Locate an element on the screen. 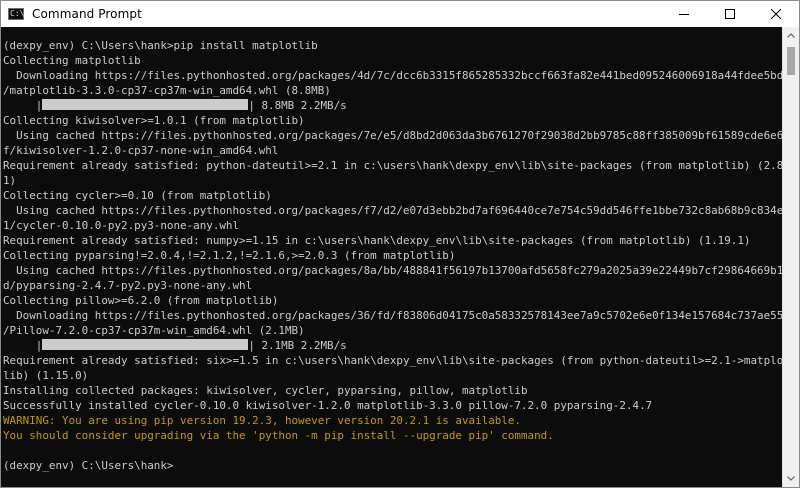 This screenshot has width=800, height=488. cmd-icon: C:\ is located at coordinates (16, 14).